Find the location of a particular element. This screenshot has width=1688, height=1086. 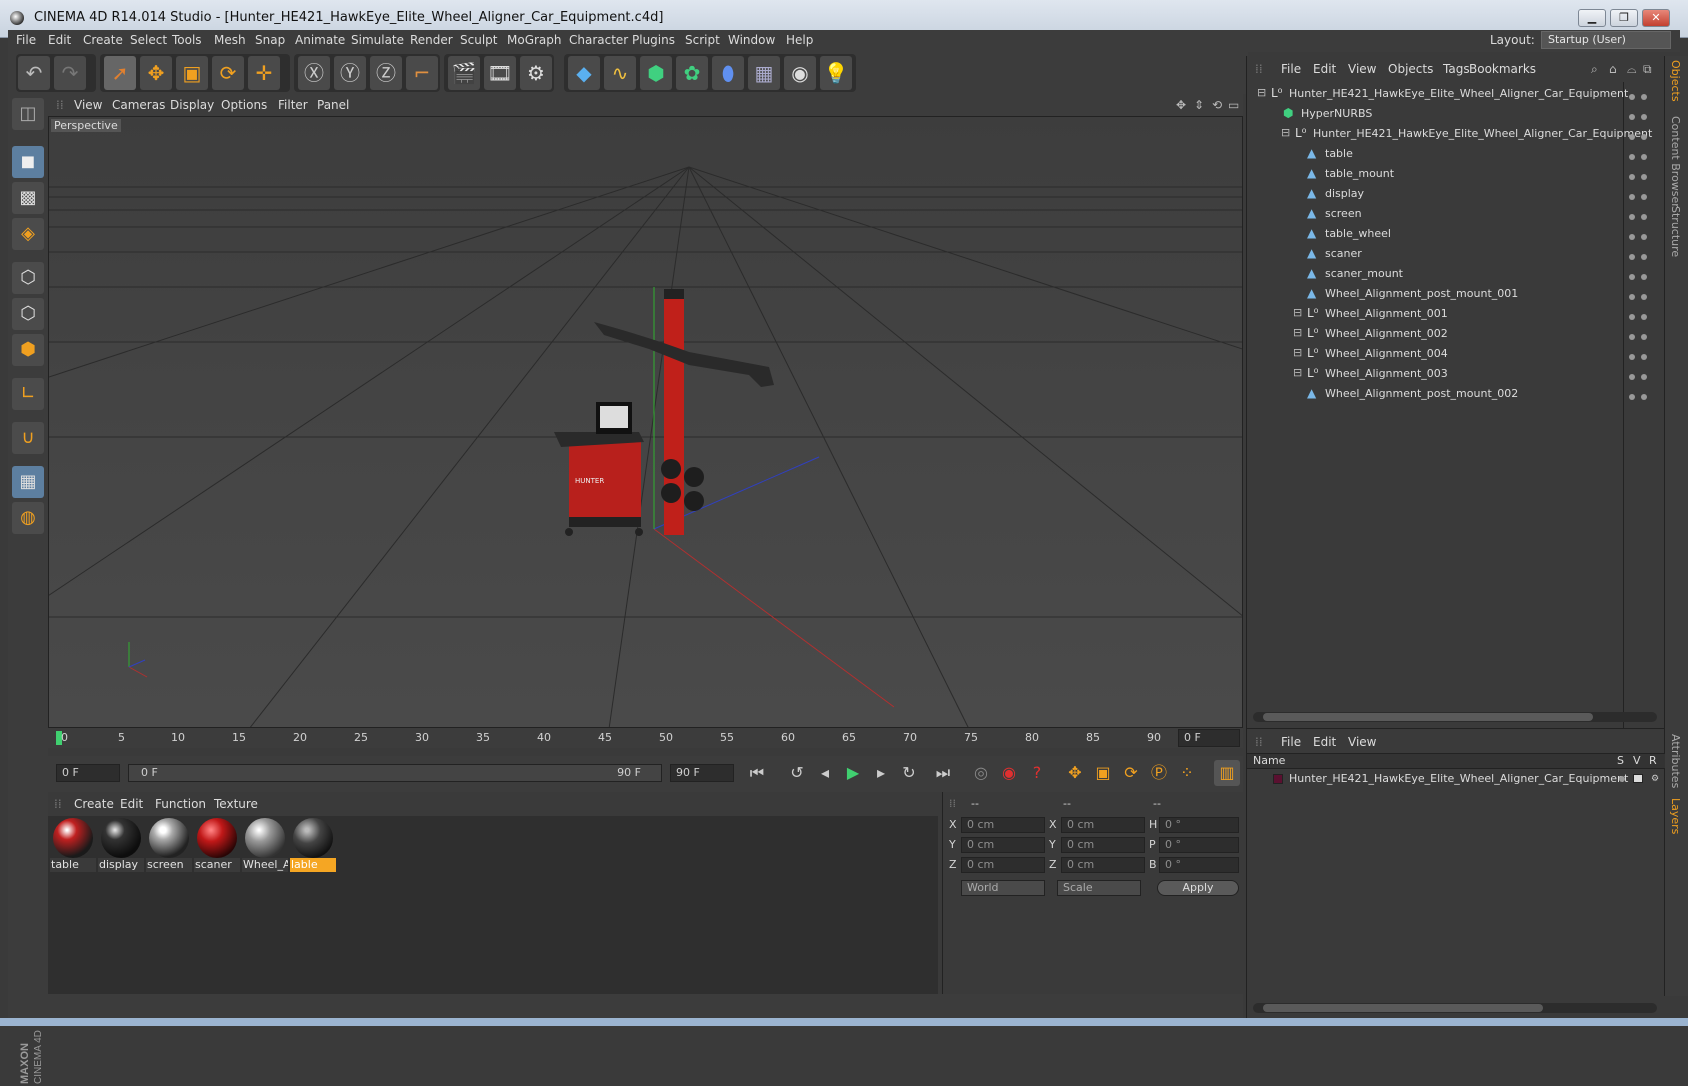

object-row: ▲ screen is located at coordinates (1452, 215).